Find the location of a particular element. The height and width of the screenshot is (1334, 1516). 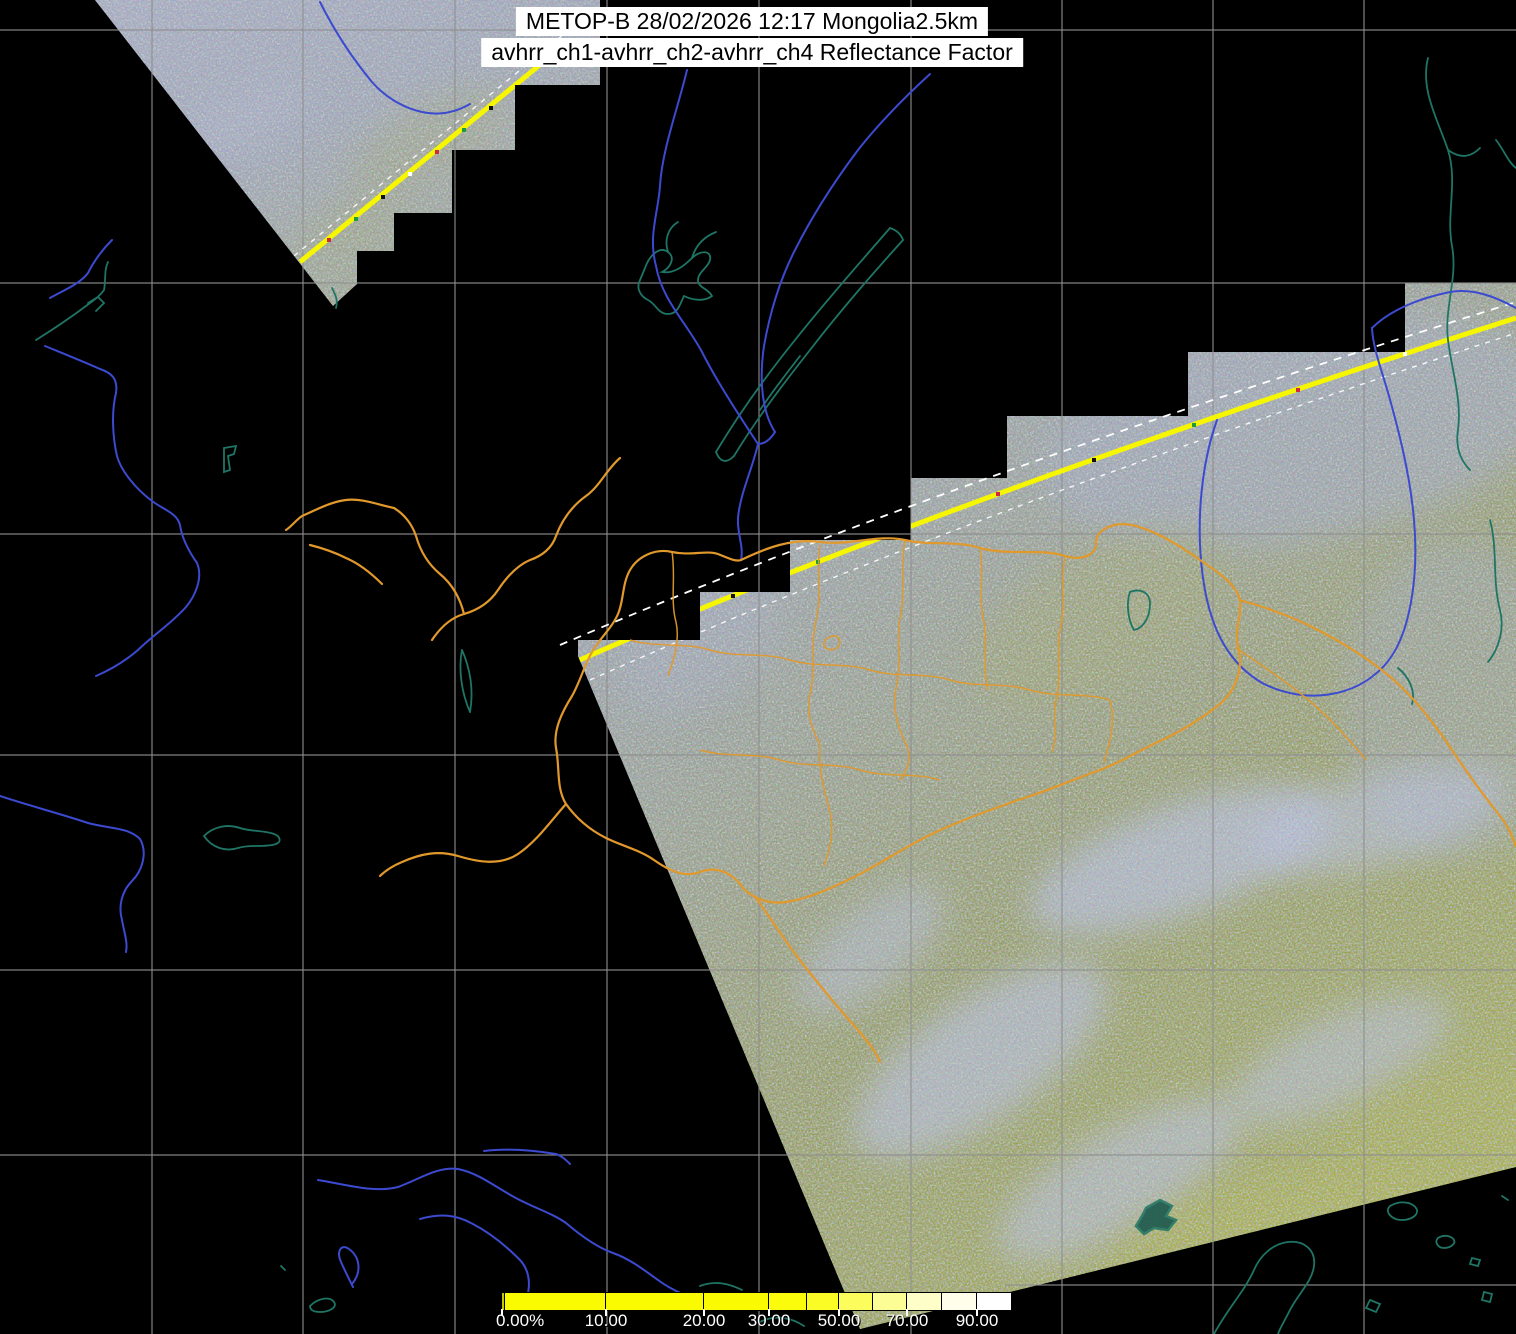

small-lake is located at coordinates (241, 838).